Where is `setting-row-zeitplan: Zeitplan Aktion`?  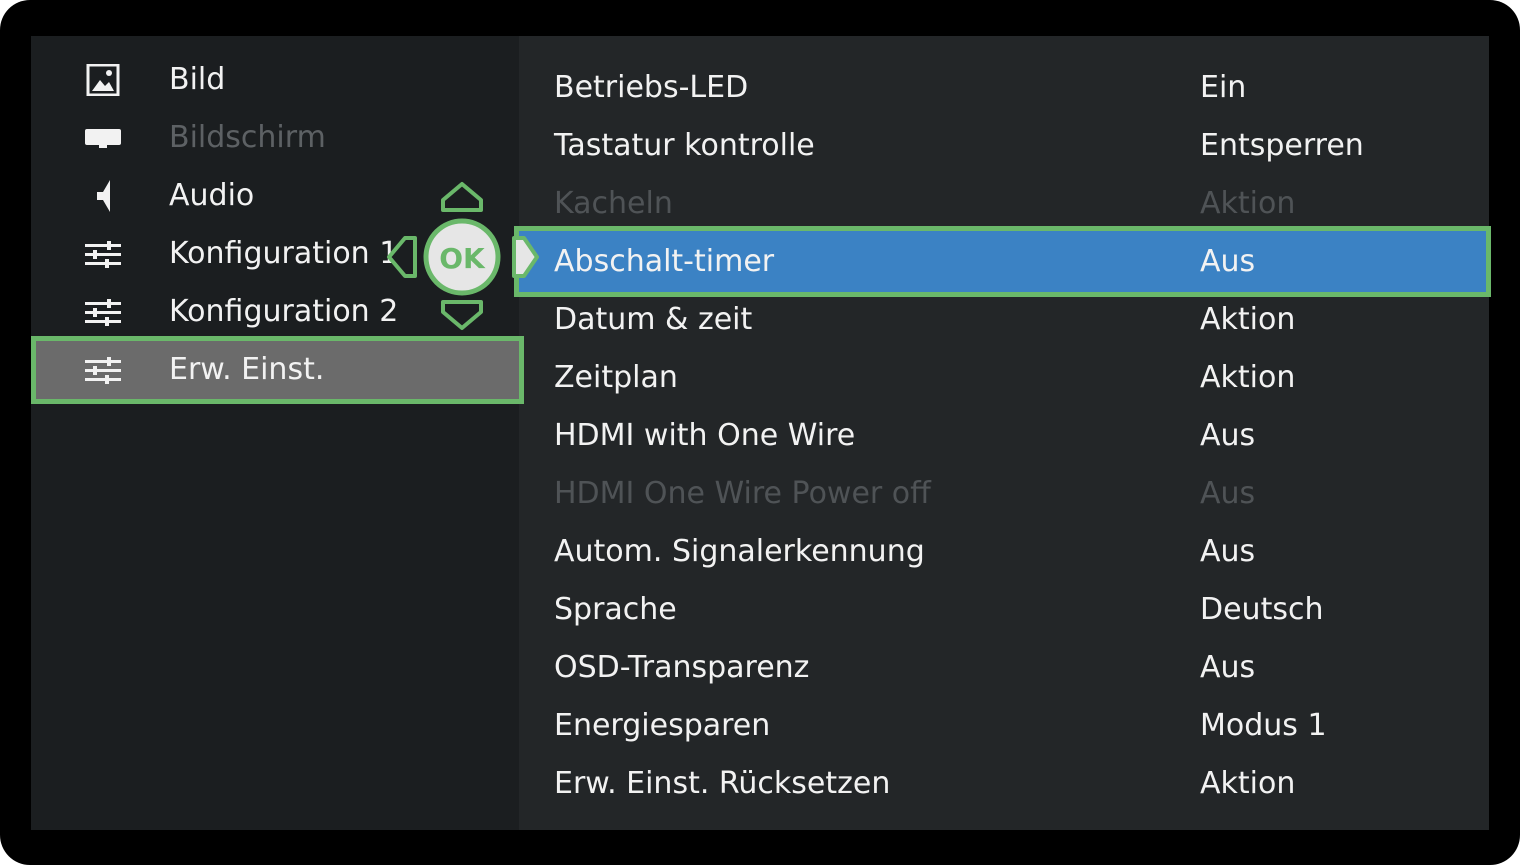 setting-row-zeitplan: Zeitplan Aktion is located at coordinates (1004, 378).